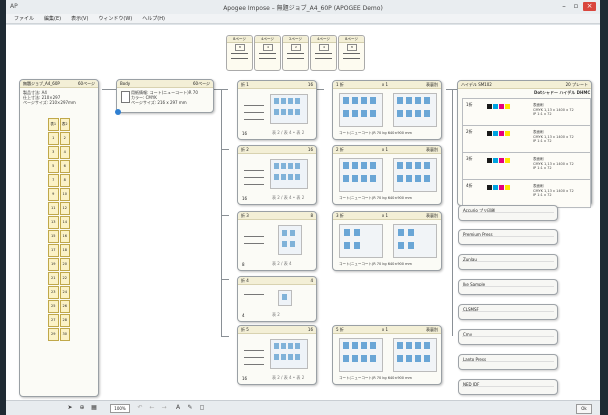 This screenshot has height=415, width=608. Describe the element at coordinates (526, 193) in the screenshot. I see `plate-row: 4折 表面刷 CMYK 1,13 x 1400 x 72 IP 1:1 x 72` at that location.